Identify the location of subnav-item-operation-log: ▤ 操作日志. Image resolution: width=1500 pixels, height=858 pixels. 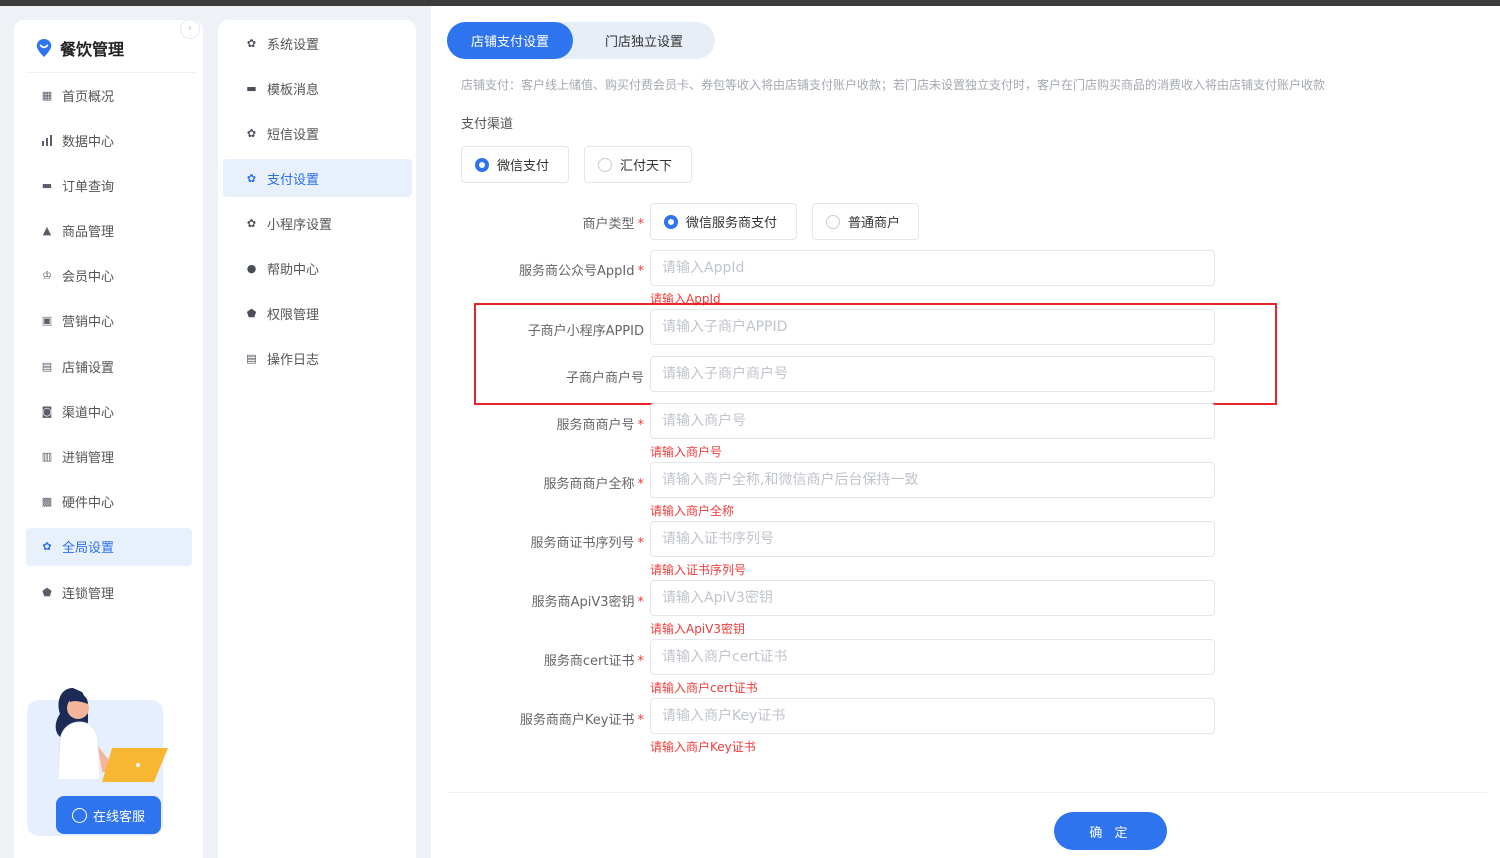
(317, 358).